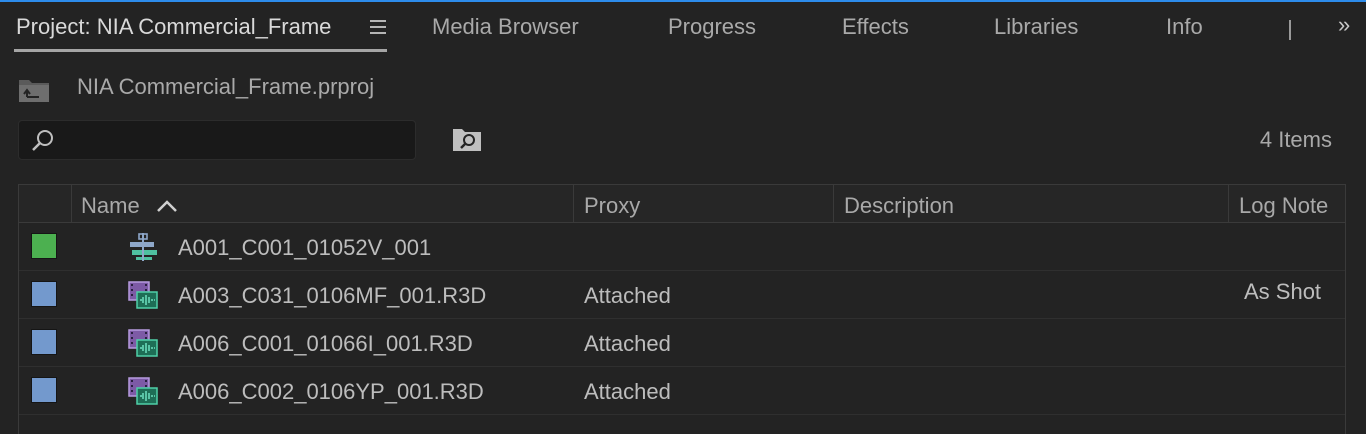 The height and width of the screenshot is (434, 1366). What do you see at coordinates (331, 391) in the screenshot?
I see `cell-name: A006_C002_0106YP_001.R3D` at bounding box center [331, 391].